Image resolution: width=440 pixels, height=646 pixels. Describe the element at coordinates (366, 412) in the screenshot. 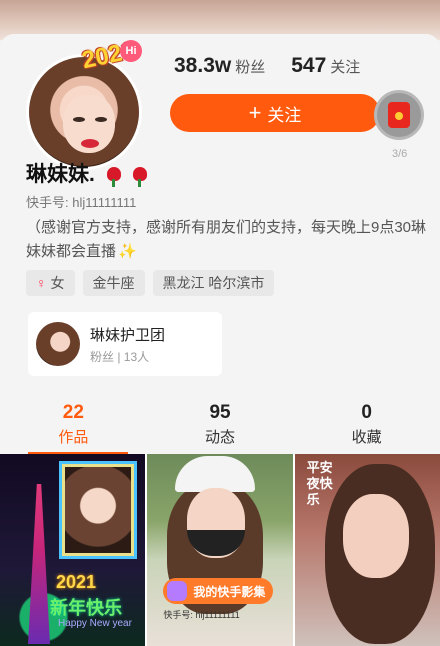

I see `tab-favorites-count: 0` at that location.